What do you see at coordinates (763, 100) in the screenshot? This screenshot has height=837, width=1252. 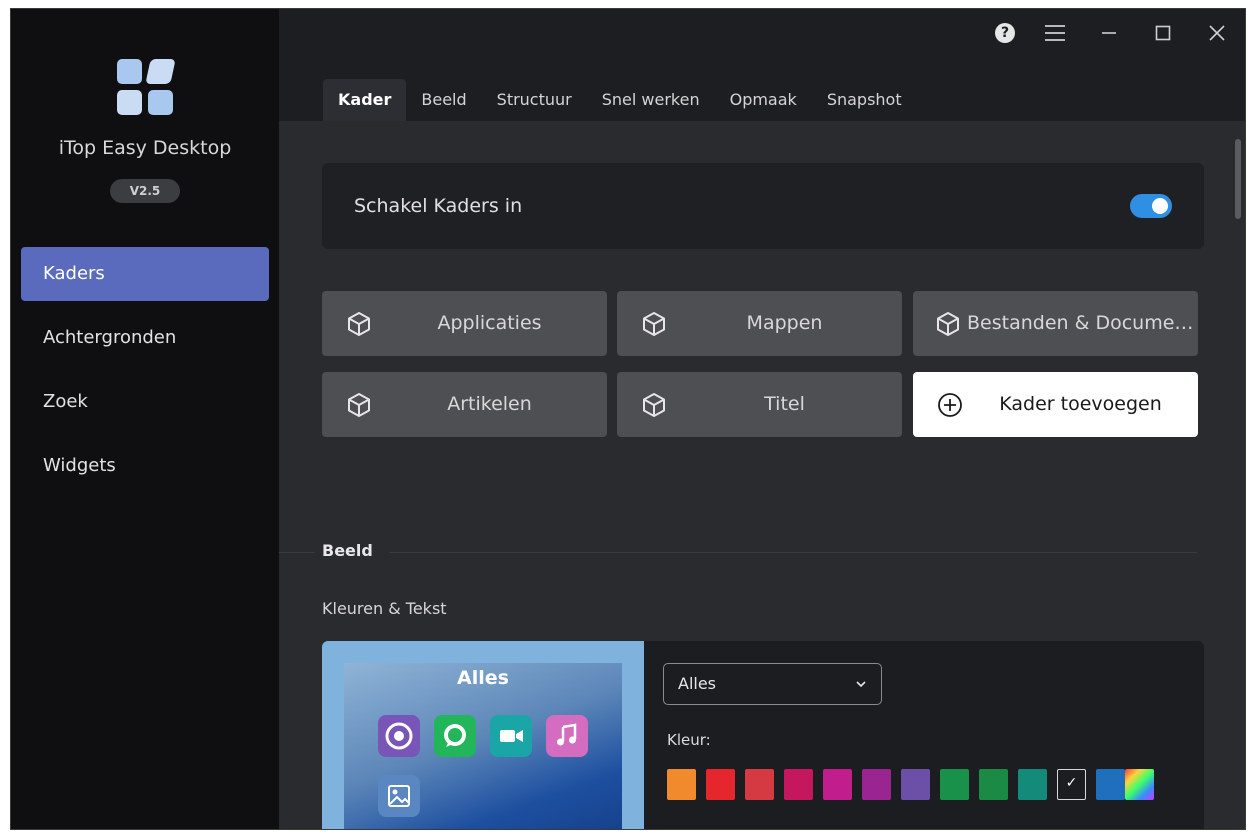 I see `tab-opmaak: Opmaak` at bounding box center [763, 100].